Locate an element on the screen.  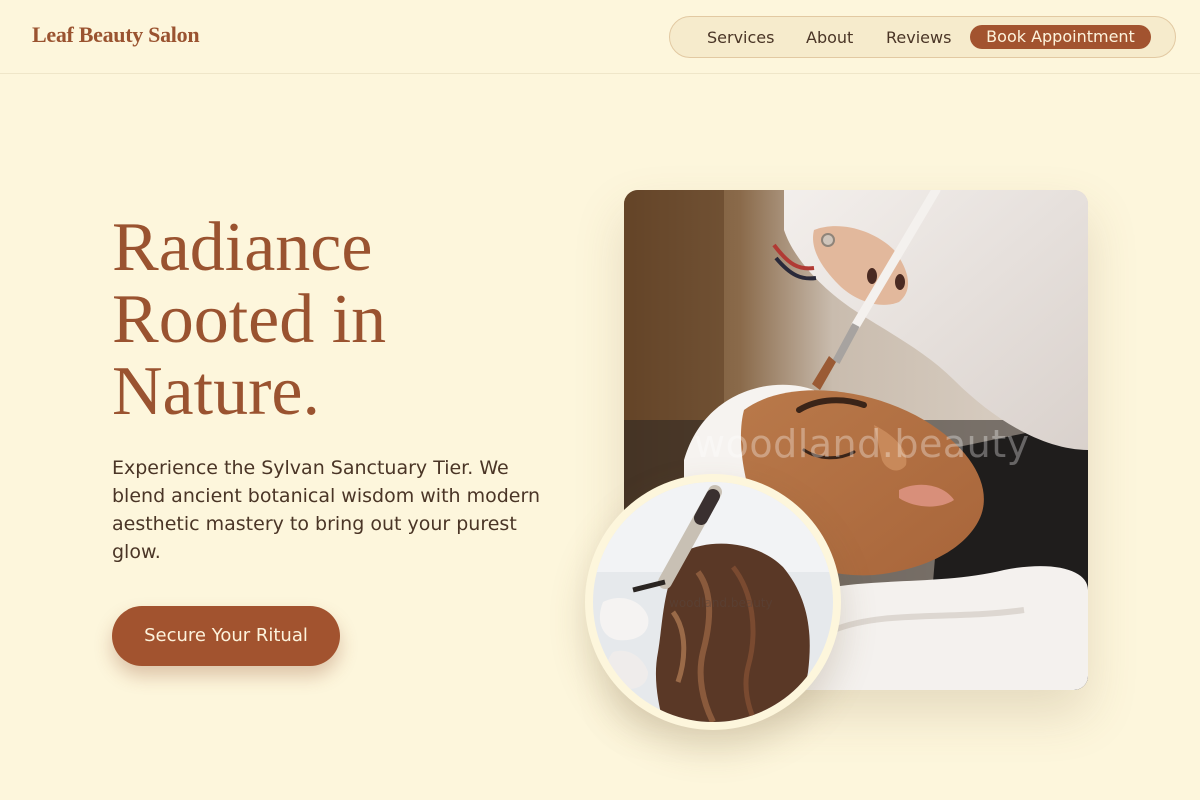
circle-photo-watermark: woodland.beauty is located at coordinates (721, 603).